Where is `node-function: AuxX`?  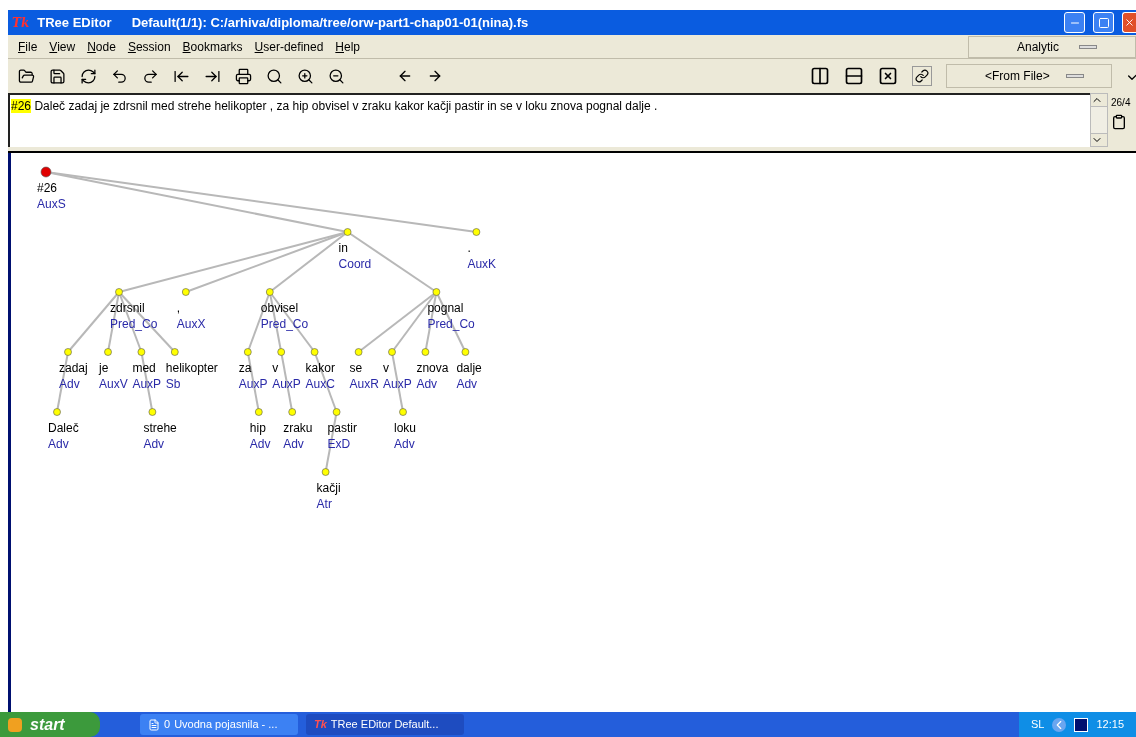 node-function: AuxX is located at coordinates (191, 324).